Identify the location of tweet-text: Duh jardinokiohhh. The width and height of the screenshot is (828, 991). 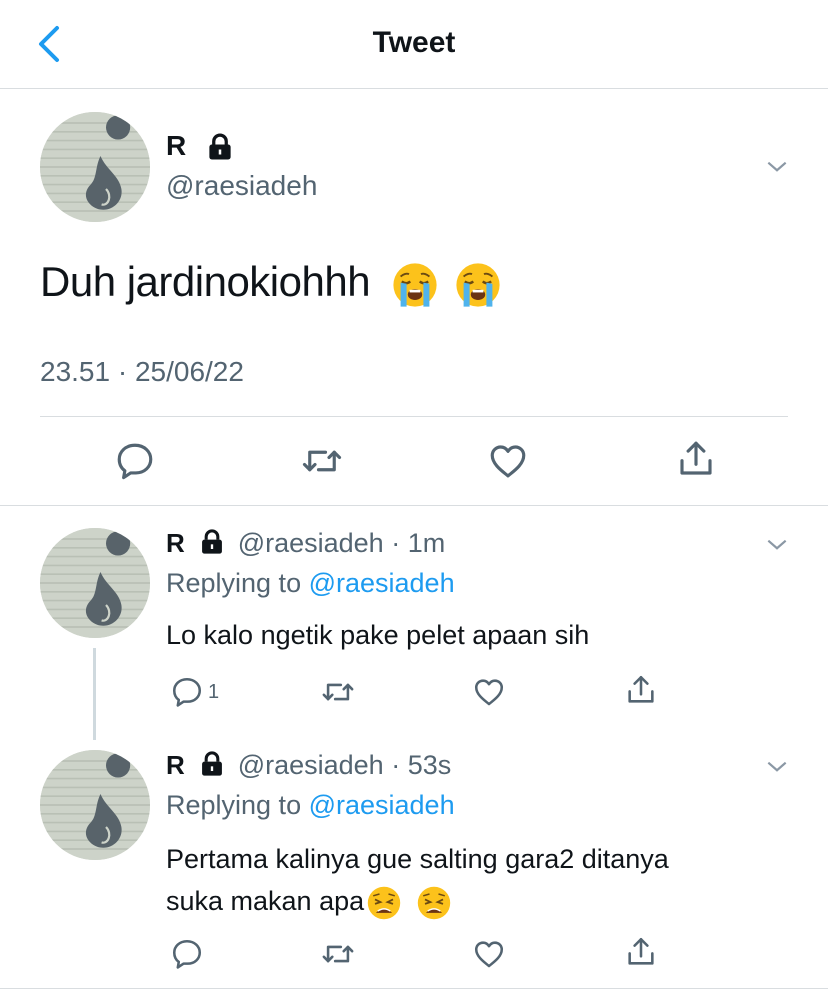
(271, 283).